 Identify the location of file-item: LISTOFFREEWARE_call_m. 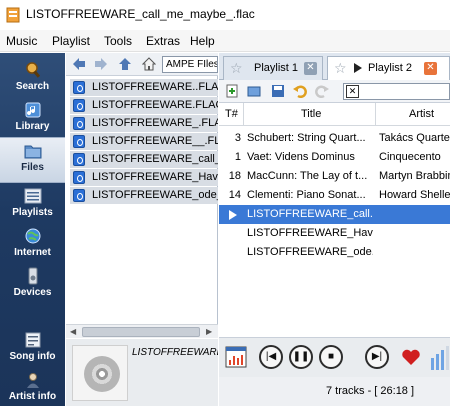
(144, 159).